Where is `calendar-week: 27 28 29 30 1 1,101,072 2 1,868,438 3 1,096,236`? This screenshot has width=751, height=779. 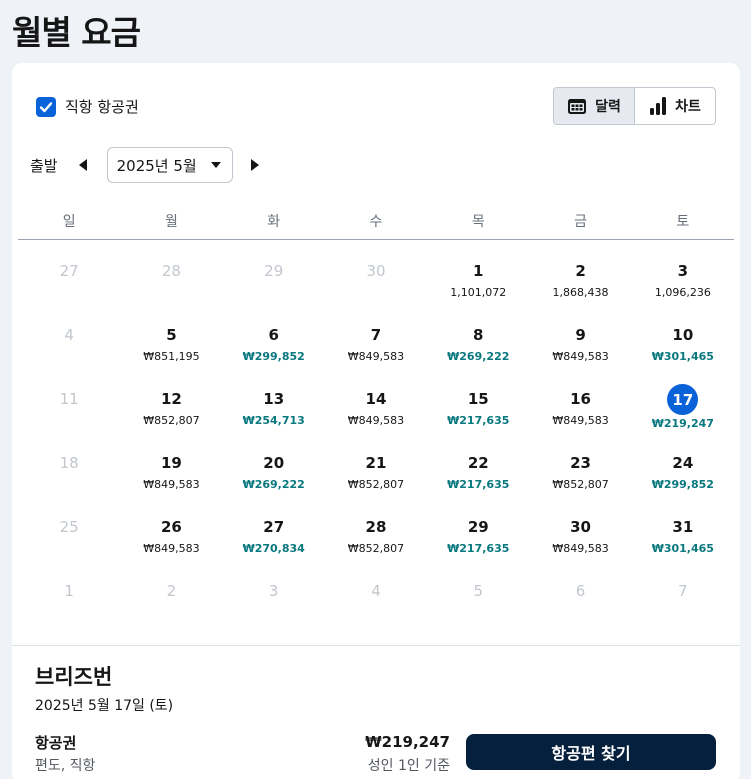 calendar-week: 27 28 29 30 1 1,101,072 2 1,868,438 3 1,096,236 is located at coordinates (376, 272).